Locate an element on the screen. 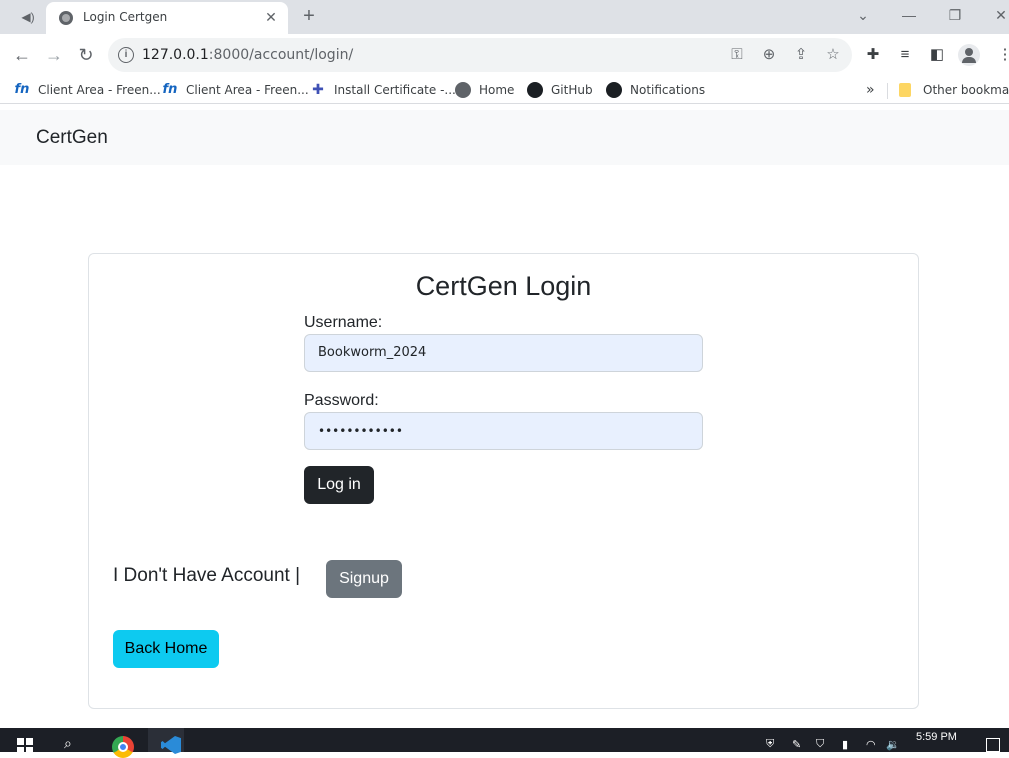 Image resolution: width=1009 pixels, height=758 pixels. signup-button: Signup is located at coordinates (364, 579).